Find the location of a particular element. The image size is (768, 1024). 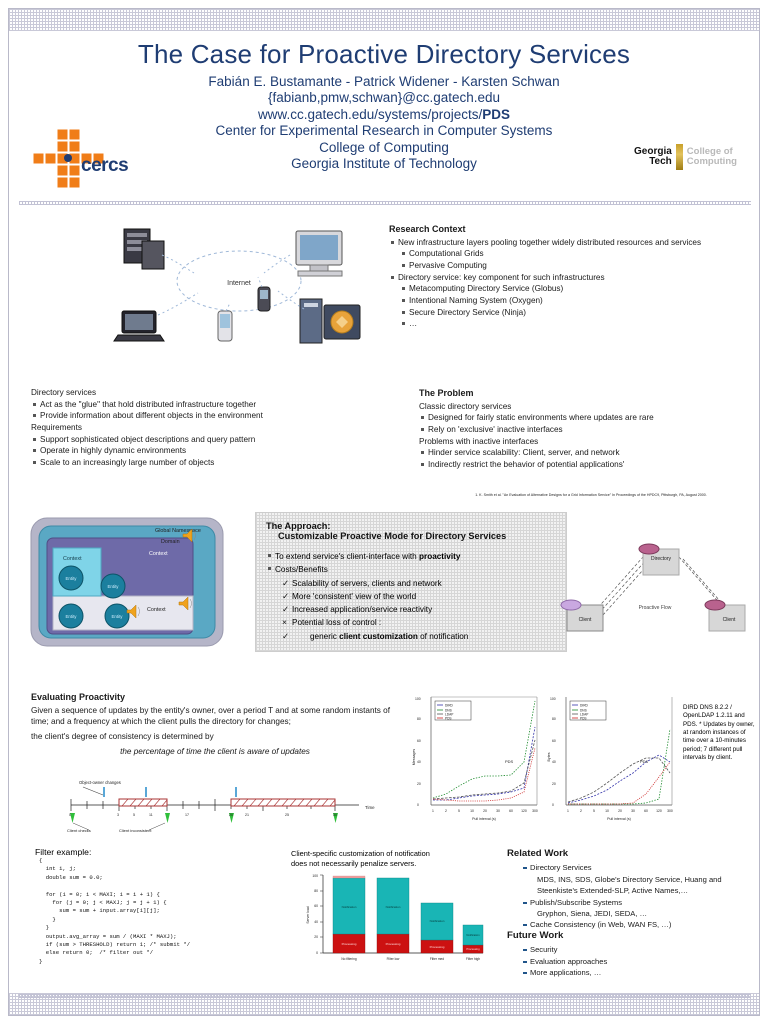

svg-text: 120 is located at coordinates (659, 811).